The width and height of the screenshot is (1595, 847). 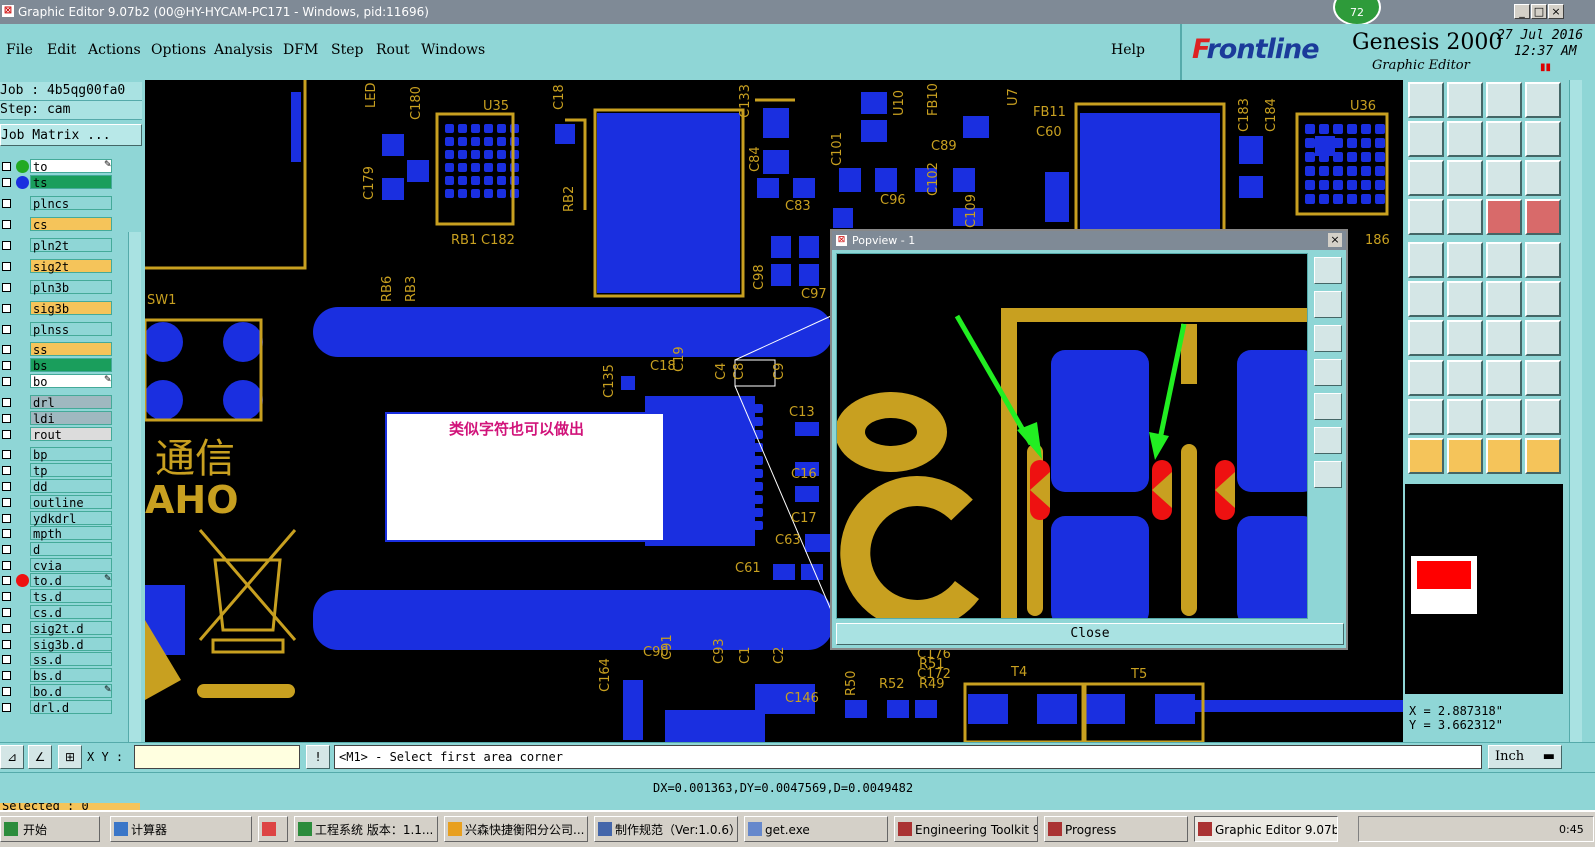 I want to click on tool-nav4-3-icon, so click(x=1504, y=217).